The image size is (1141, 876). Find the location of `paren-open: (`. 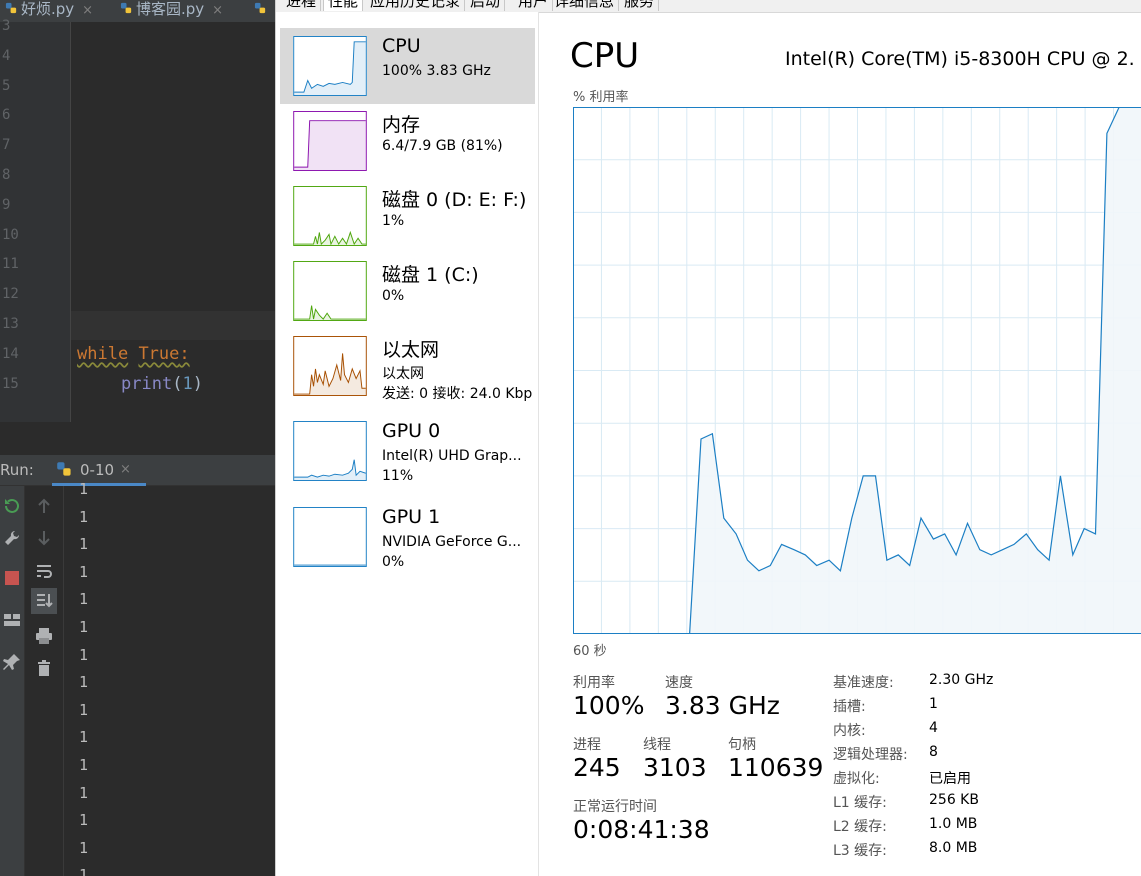

paren-open: ( is located at coordinates (177, 384).